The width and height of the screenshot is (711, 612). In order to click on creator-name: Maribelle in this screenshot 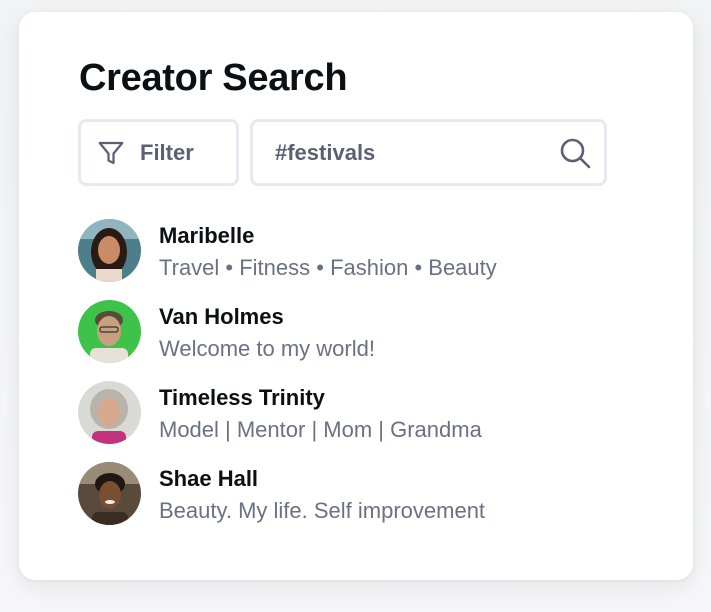, I will do `click(207, 235)`.